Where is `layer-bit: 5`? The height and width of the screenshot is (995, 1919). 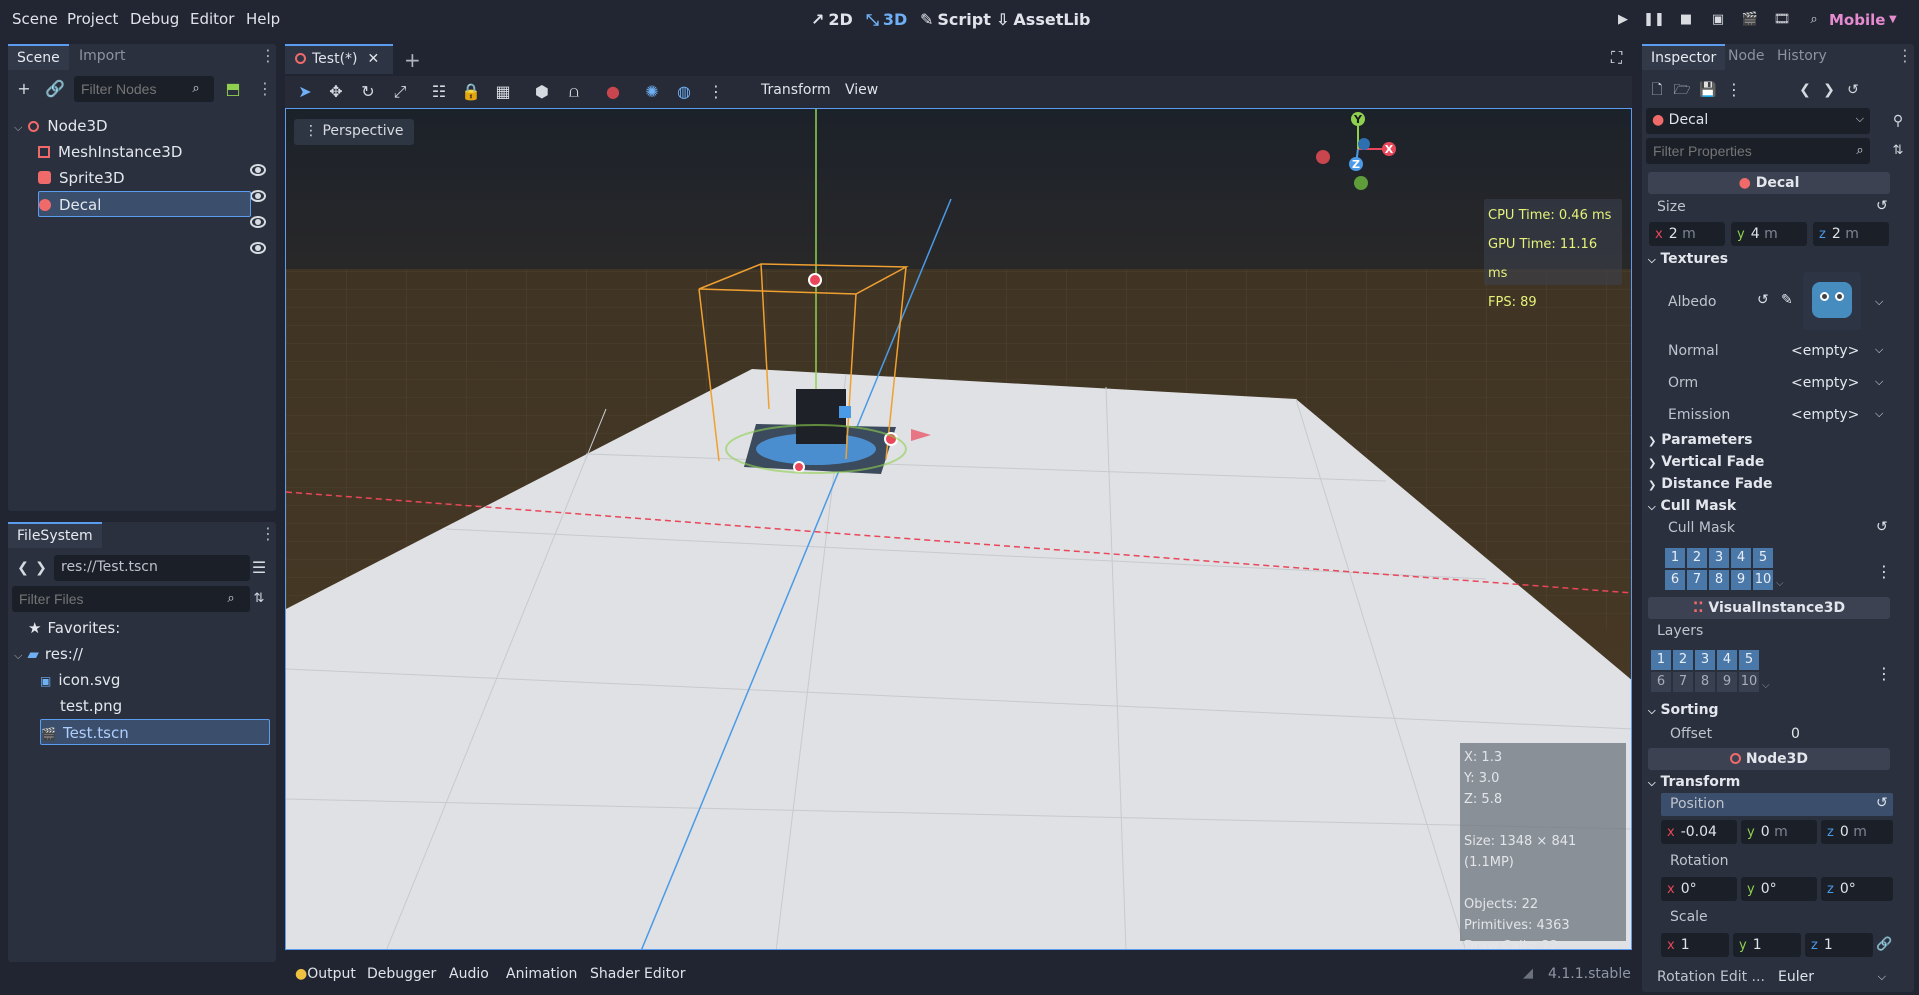 layer-bit: 5 is located at coordinates (1749, 660).